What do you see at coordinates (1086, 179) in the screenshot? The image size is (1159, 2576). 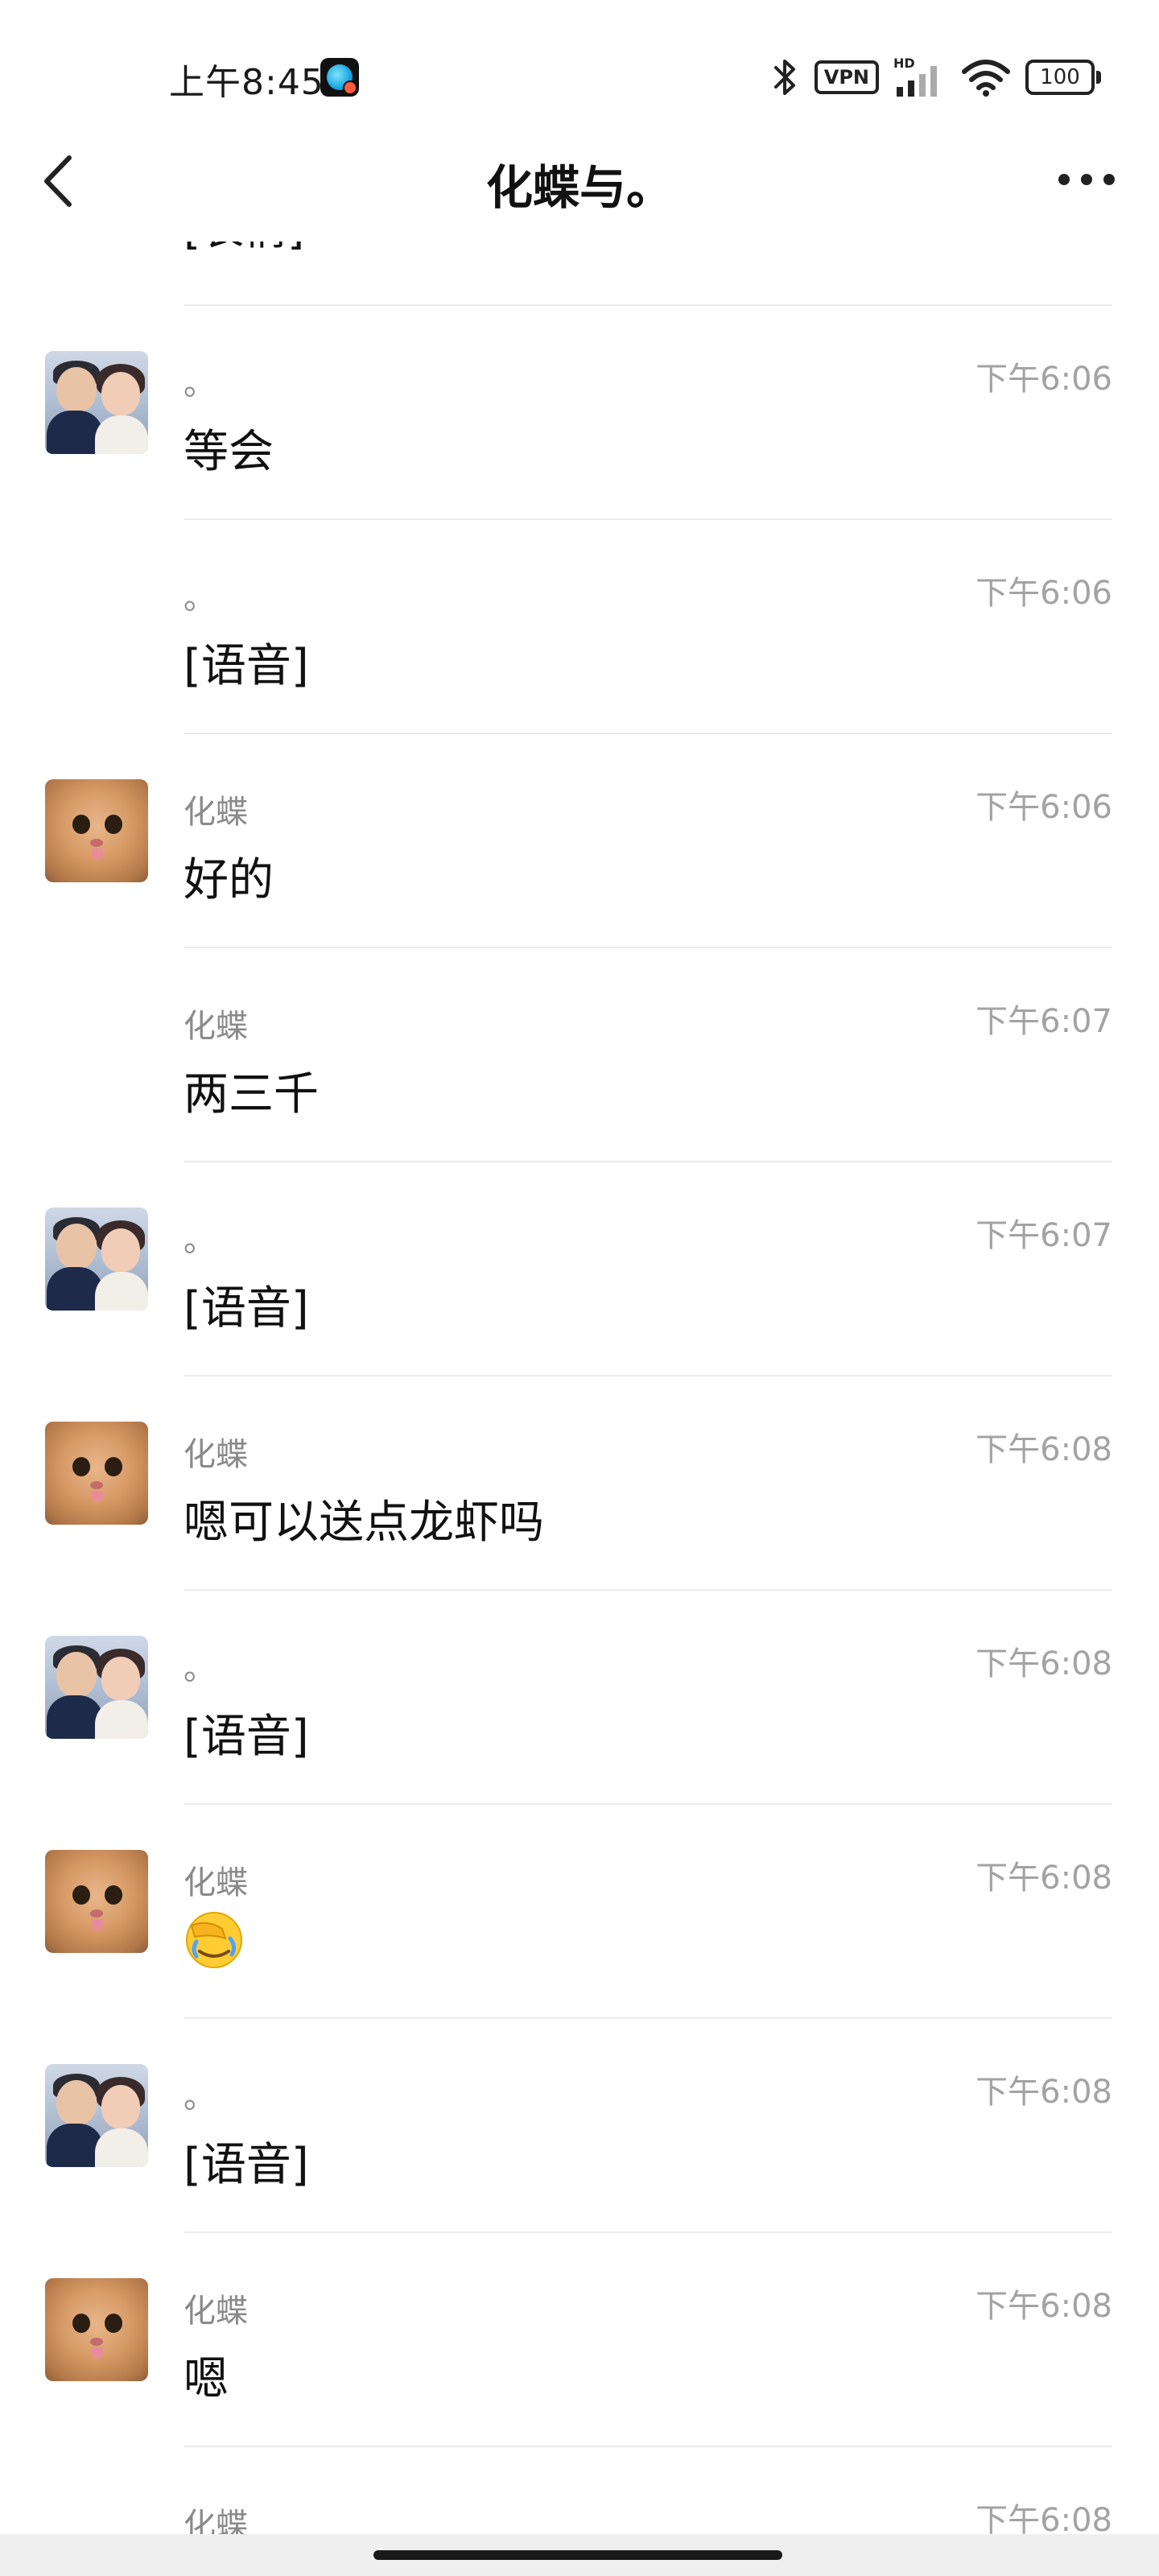 I see `more-options-icon` at bounding box center [1086, 179].